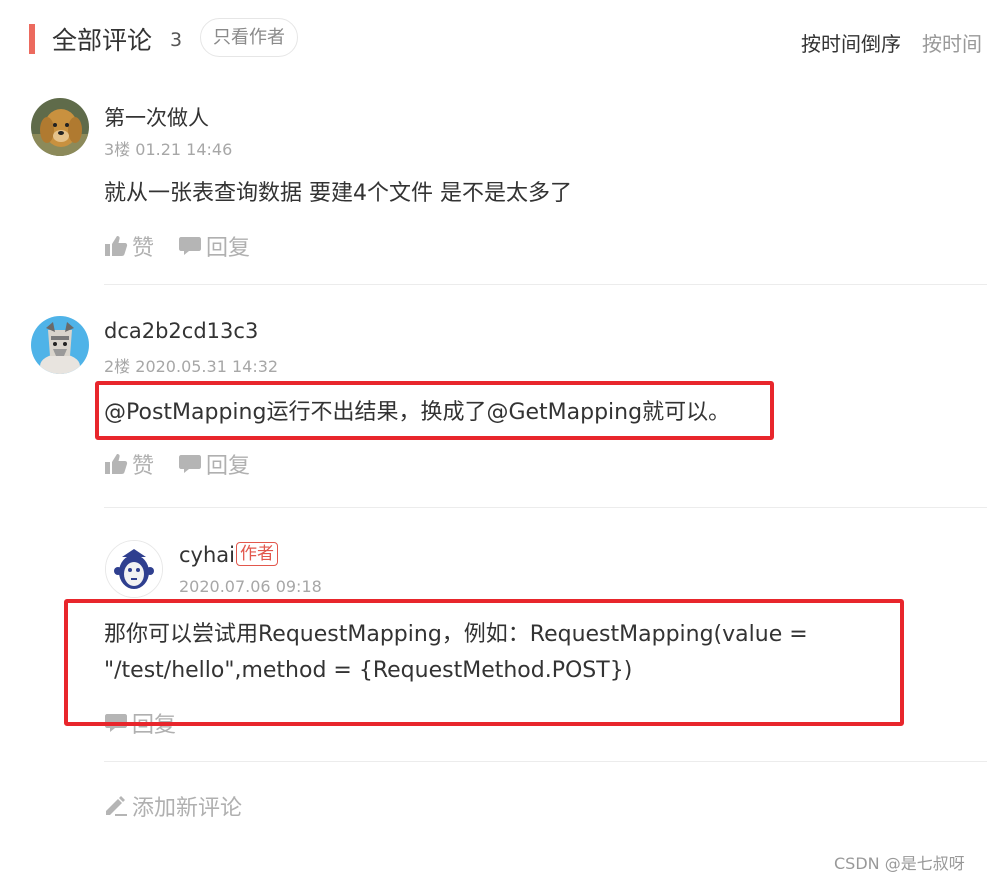 The height and width of the screenshot is (880, 987). Describe the element at coordinates (32, 39) in the screenshot. I see `accent-bar` at that location.